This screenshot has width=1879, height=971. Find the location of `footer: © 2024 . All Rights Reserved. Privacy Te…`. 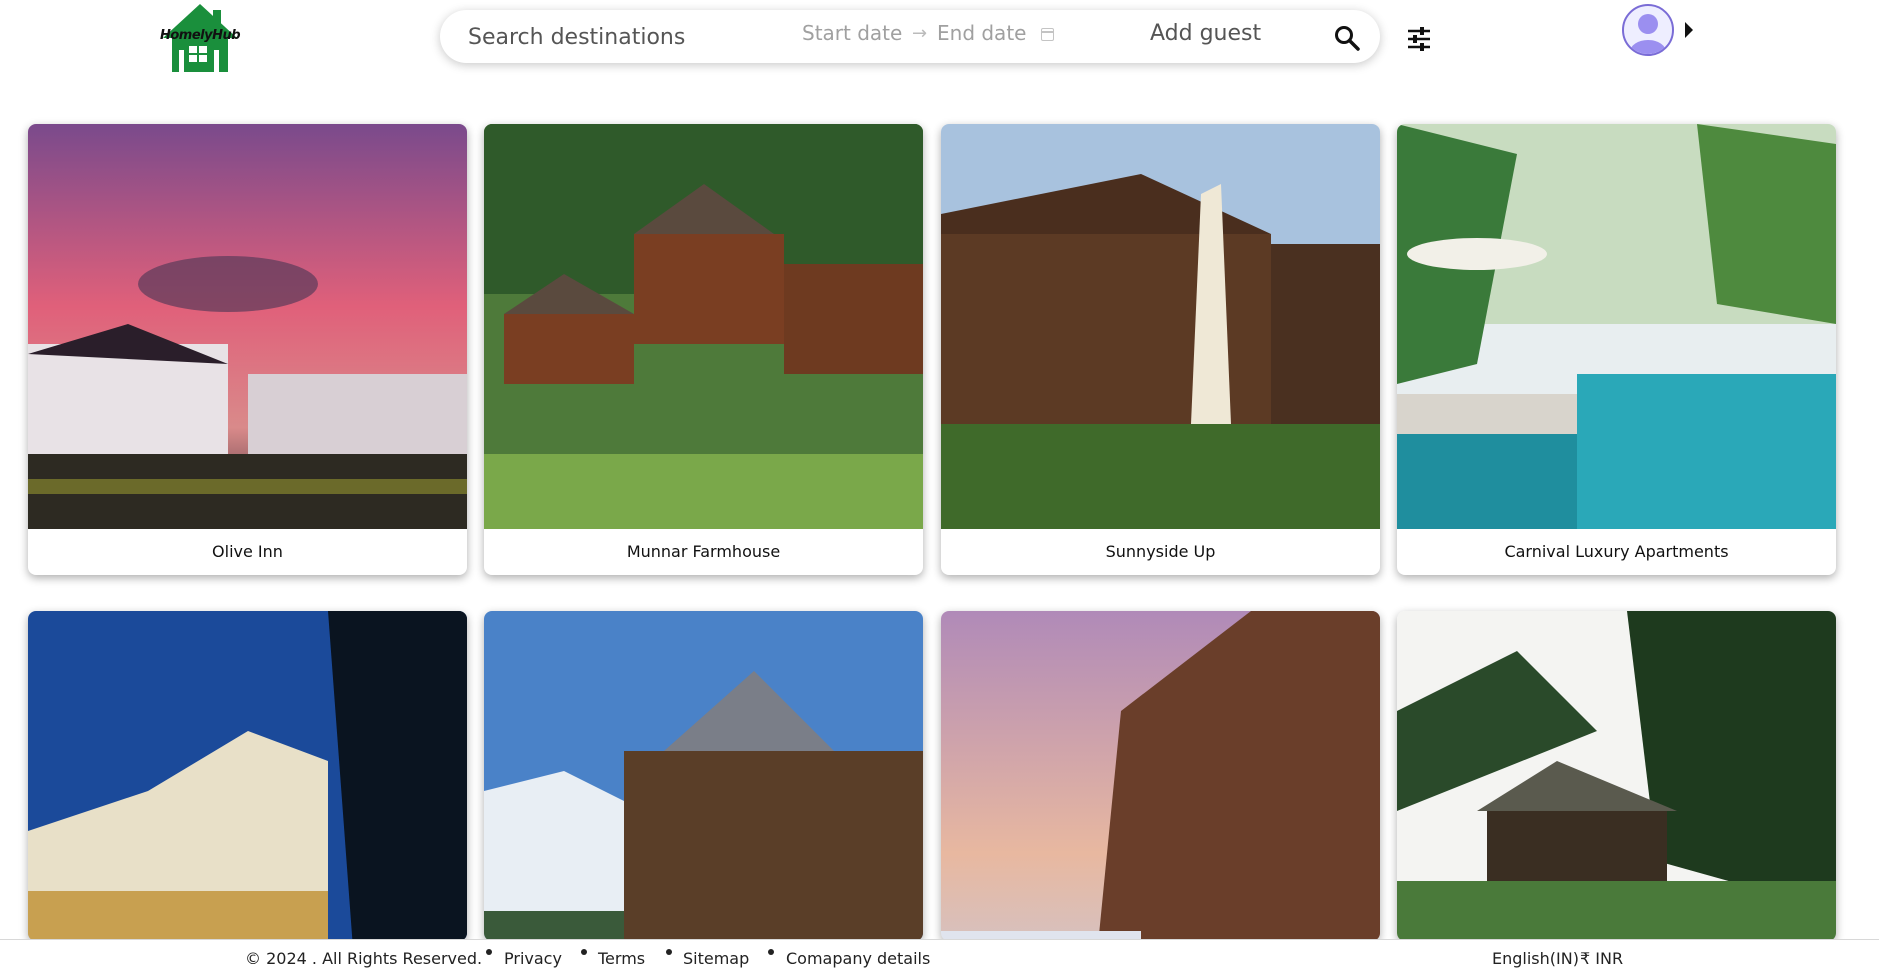

footer: © 2024 . All Rights Reserved. Privacy Te… is located at coordinates (939, 955).